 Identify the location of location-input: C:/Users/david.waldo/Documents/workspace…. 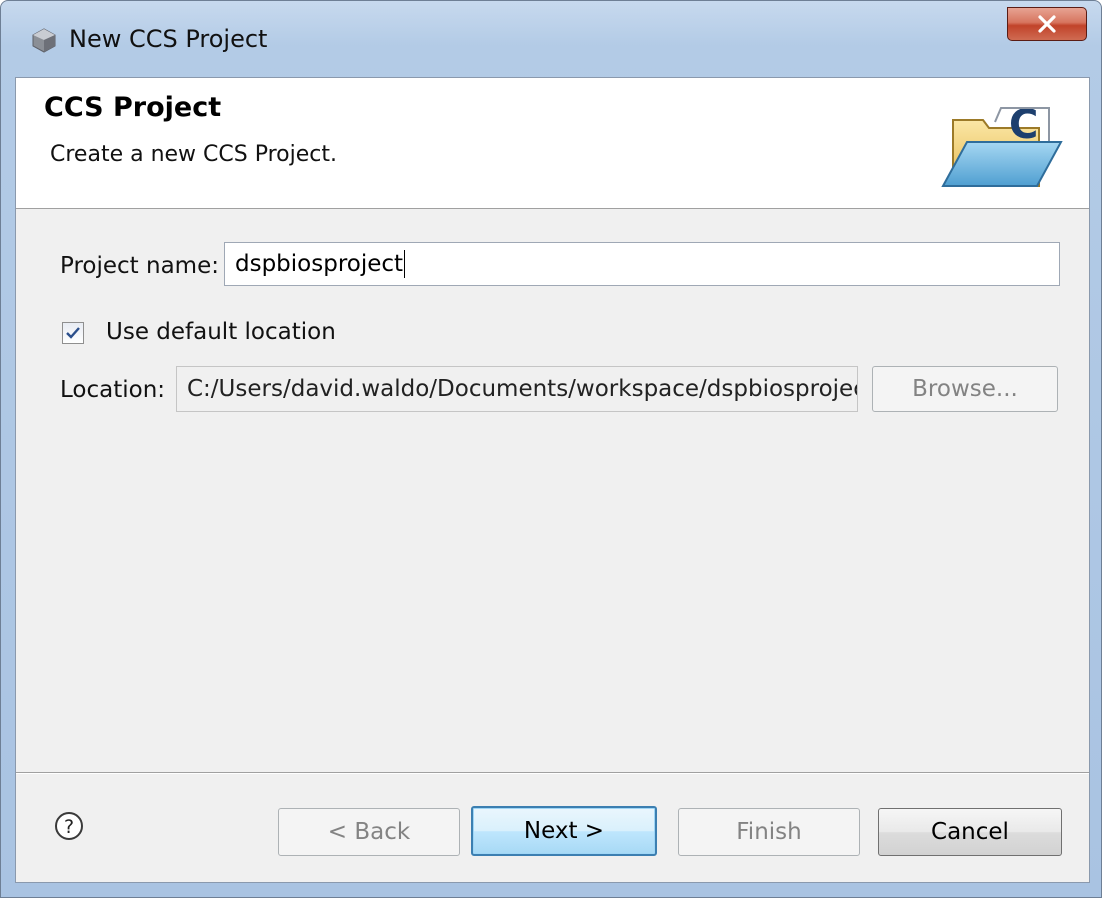
(517, 389).